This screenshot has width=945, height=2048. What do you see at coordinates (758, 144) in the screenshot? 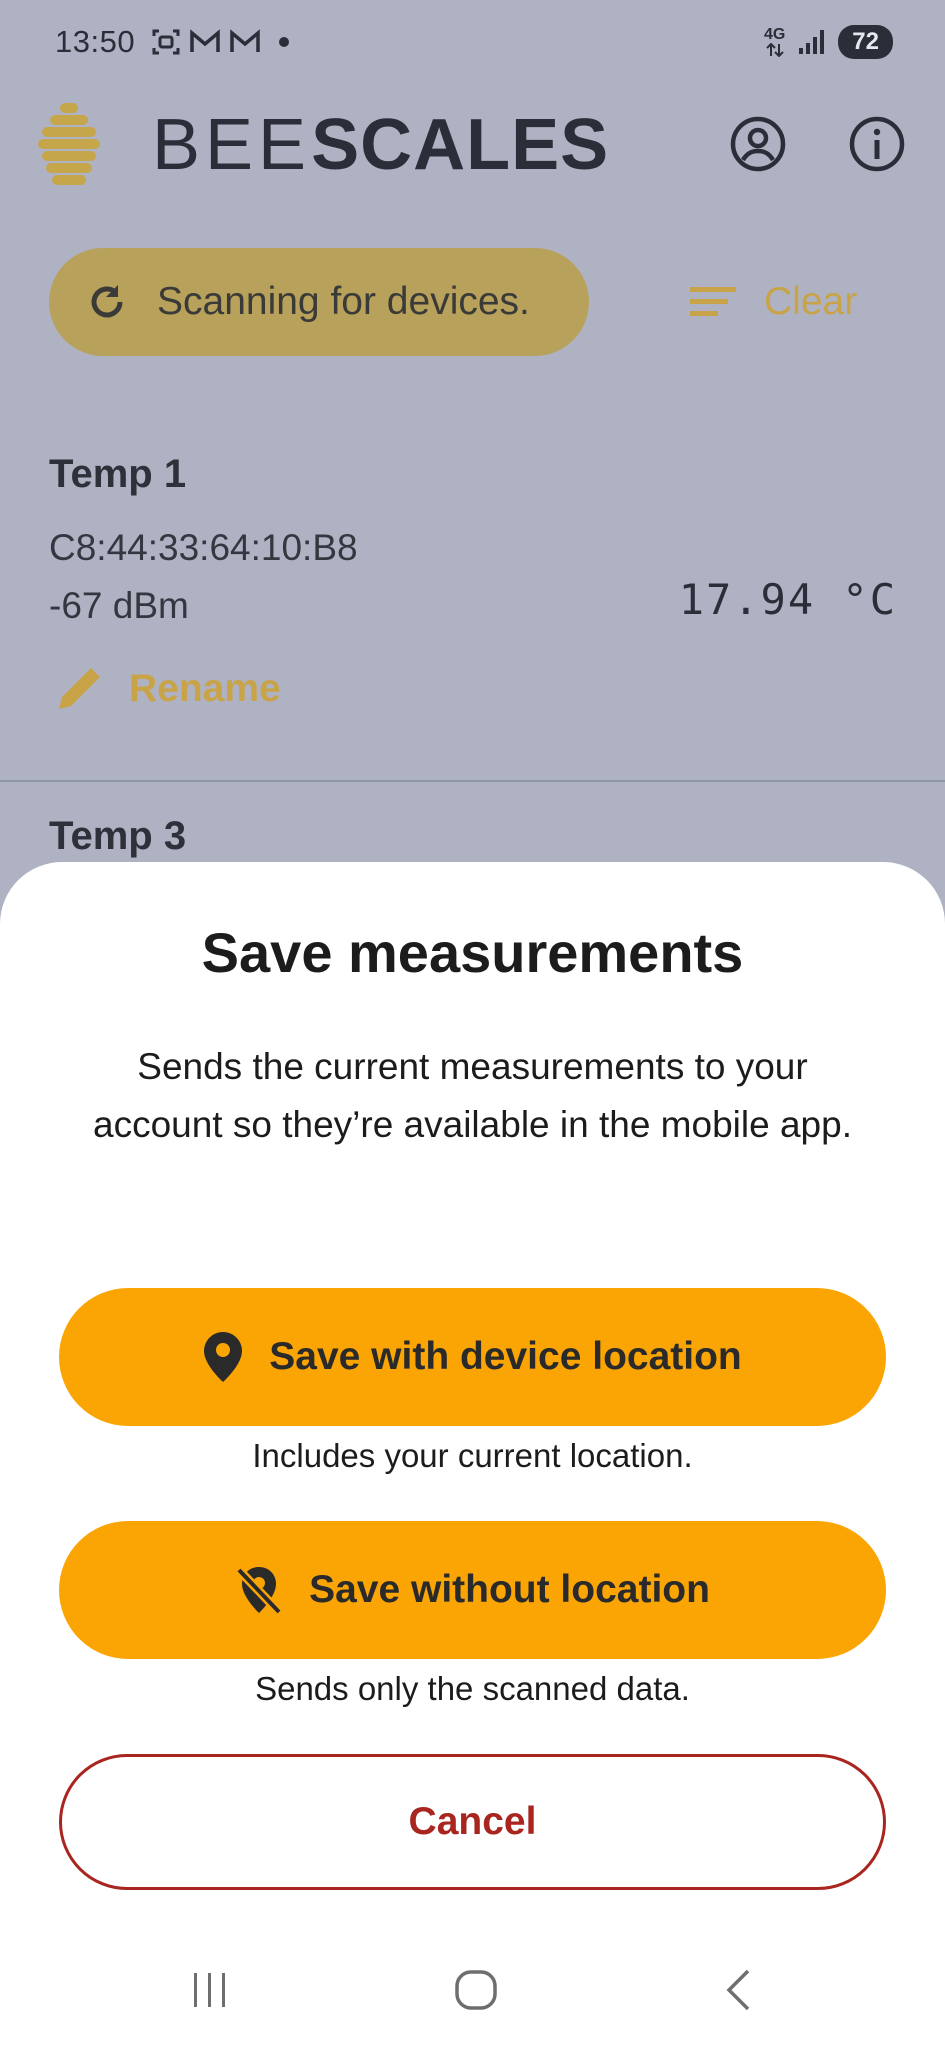
I see `account-icon` at bounding box center [758, 144].